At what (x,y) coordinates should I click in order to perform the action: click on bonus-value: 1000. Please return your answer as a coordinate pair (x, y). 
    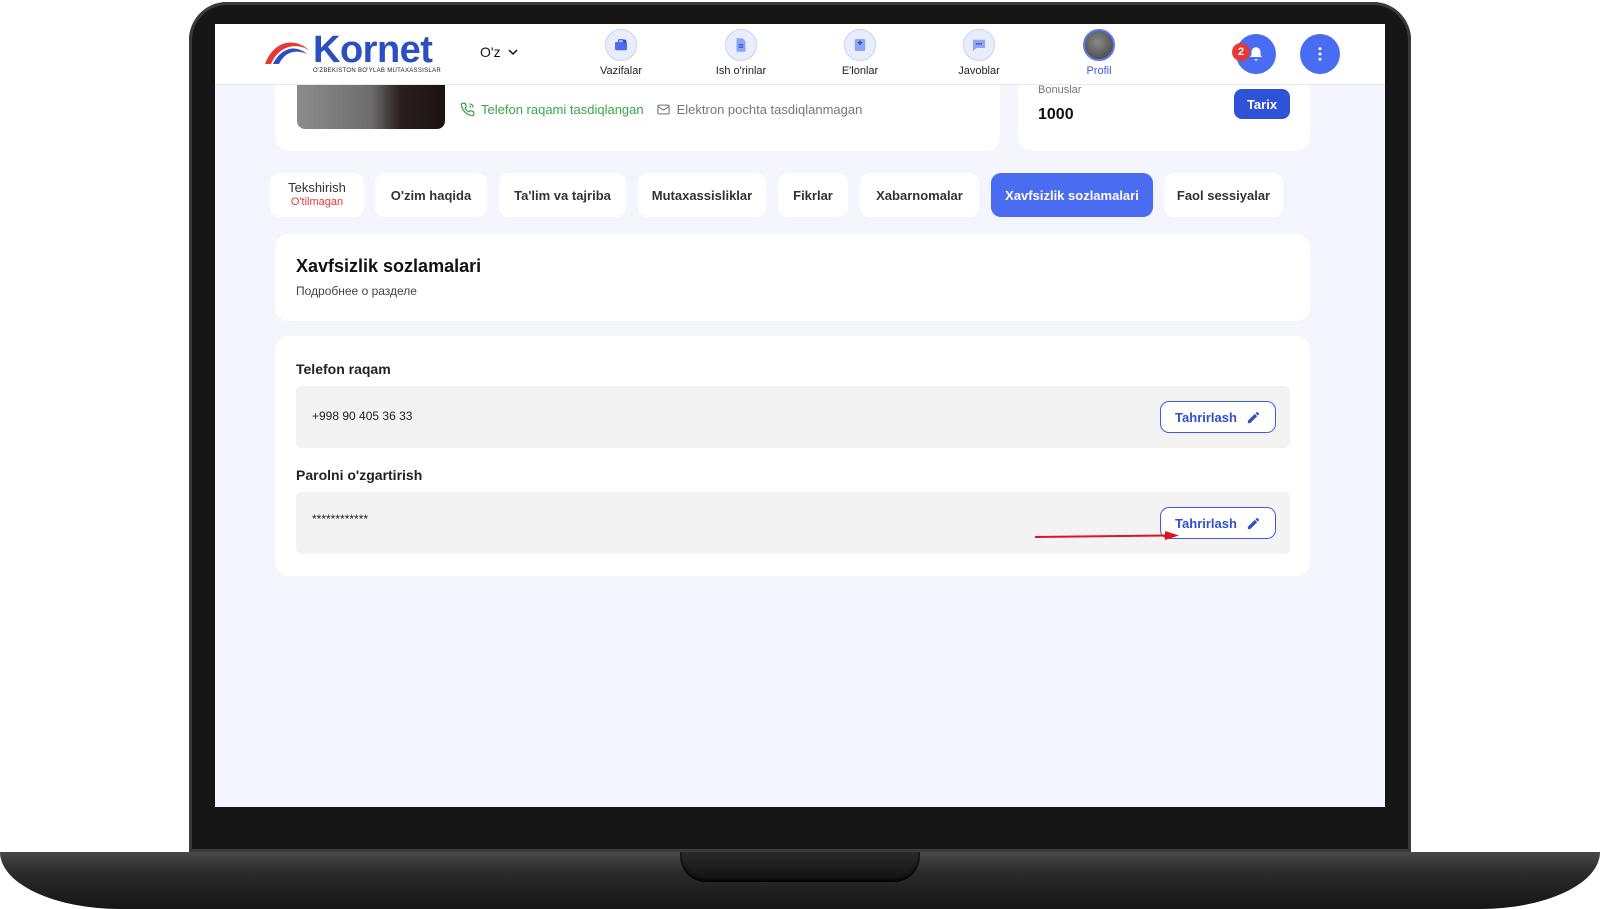
    Looking at the image, I should click on (1056, 114).